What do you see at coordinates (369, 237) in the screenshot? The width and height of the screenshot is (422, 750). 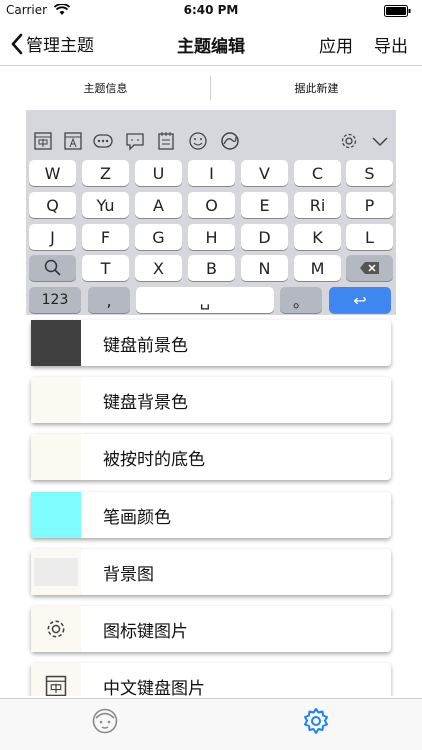 I see `key-l: L` at bounding box center [369, 237].